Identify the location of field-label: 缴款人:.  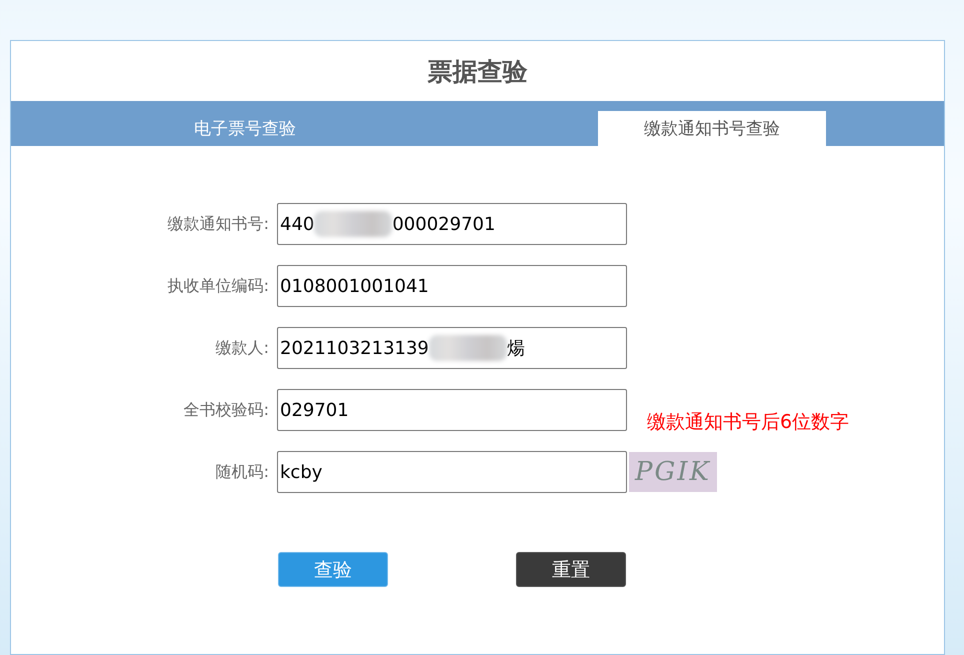
(242, 348).